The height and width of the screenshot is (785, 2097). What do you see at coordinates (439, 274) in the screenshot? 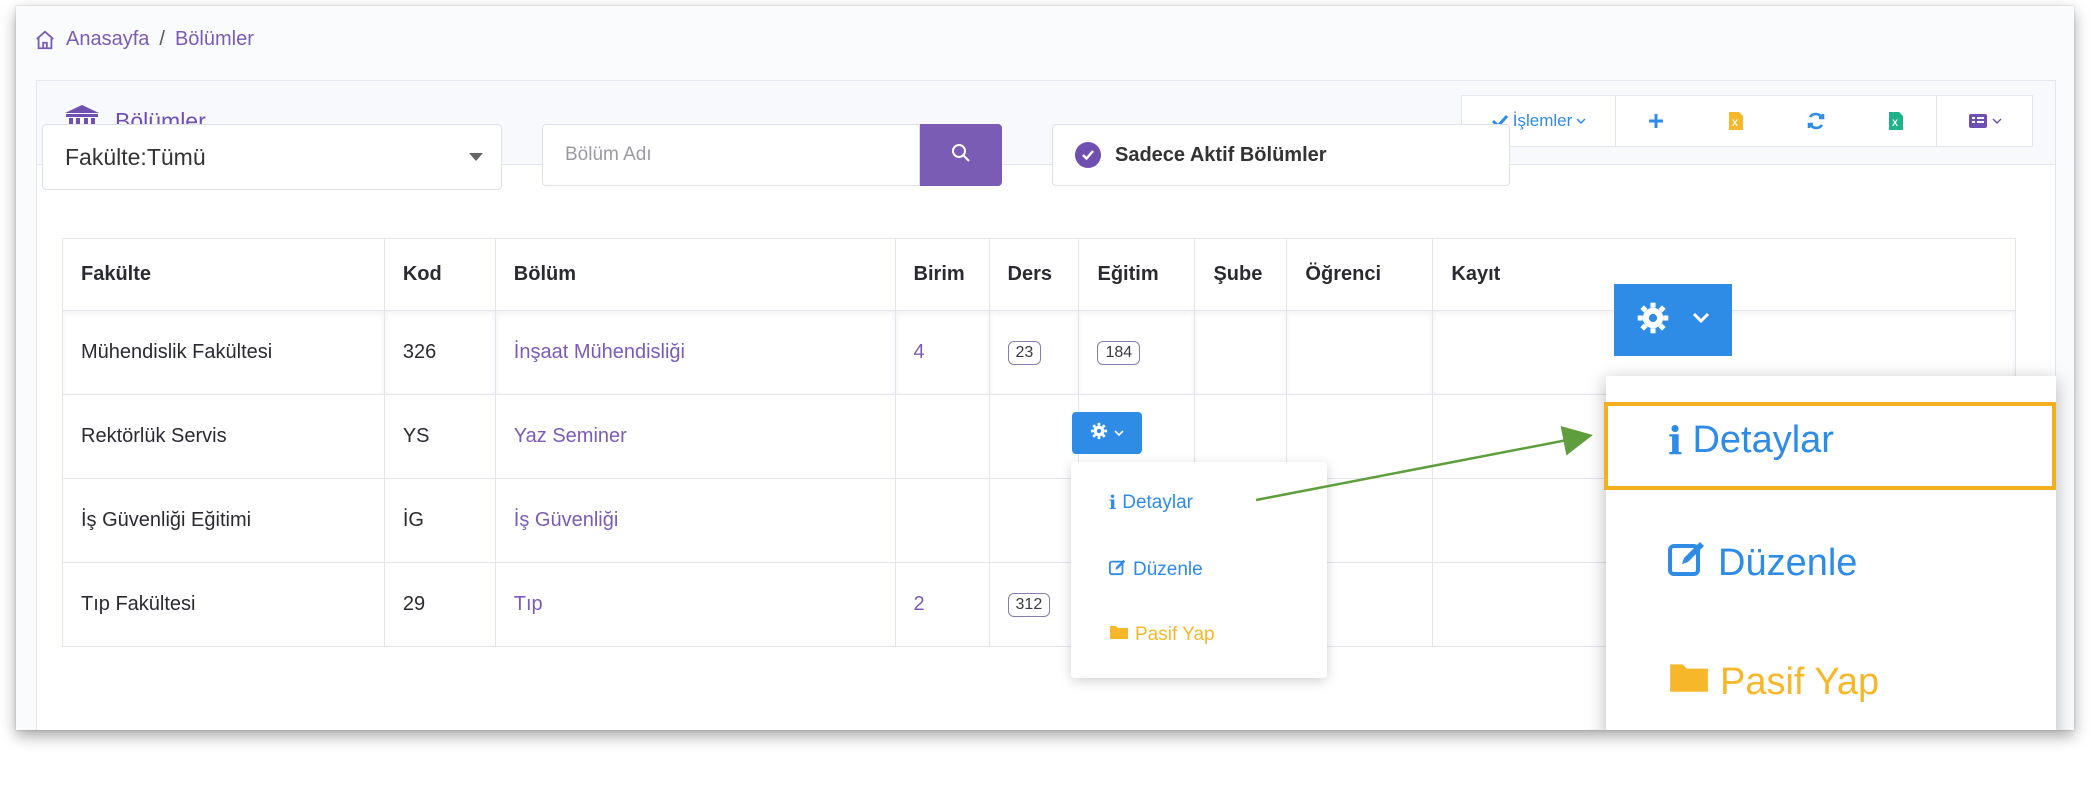
I see `column-header: Kod` at bounding box center [439, 274].